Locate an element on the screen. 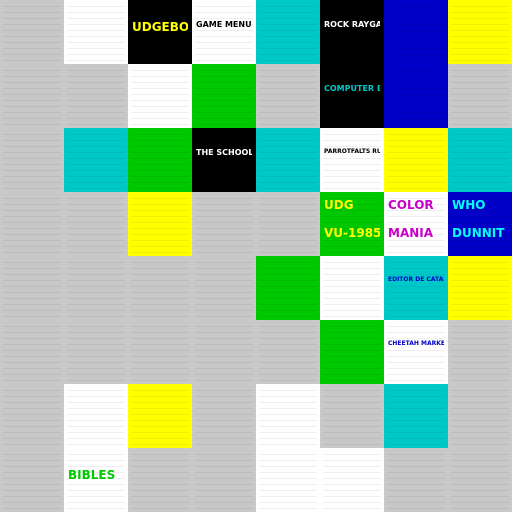  gallery-tile: UDG VU-1985 is located at coordinates (352, 224).